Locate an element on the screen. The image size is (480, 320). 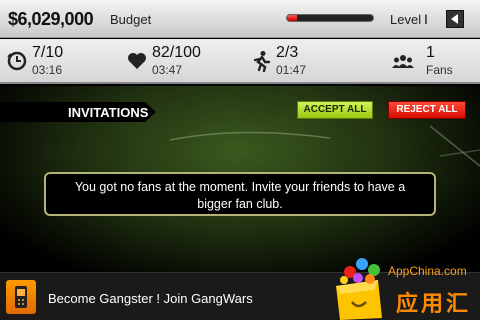
ad-text: Become Gangster ! Join GangWars is located at coordinates (150, 298).